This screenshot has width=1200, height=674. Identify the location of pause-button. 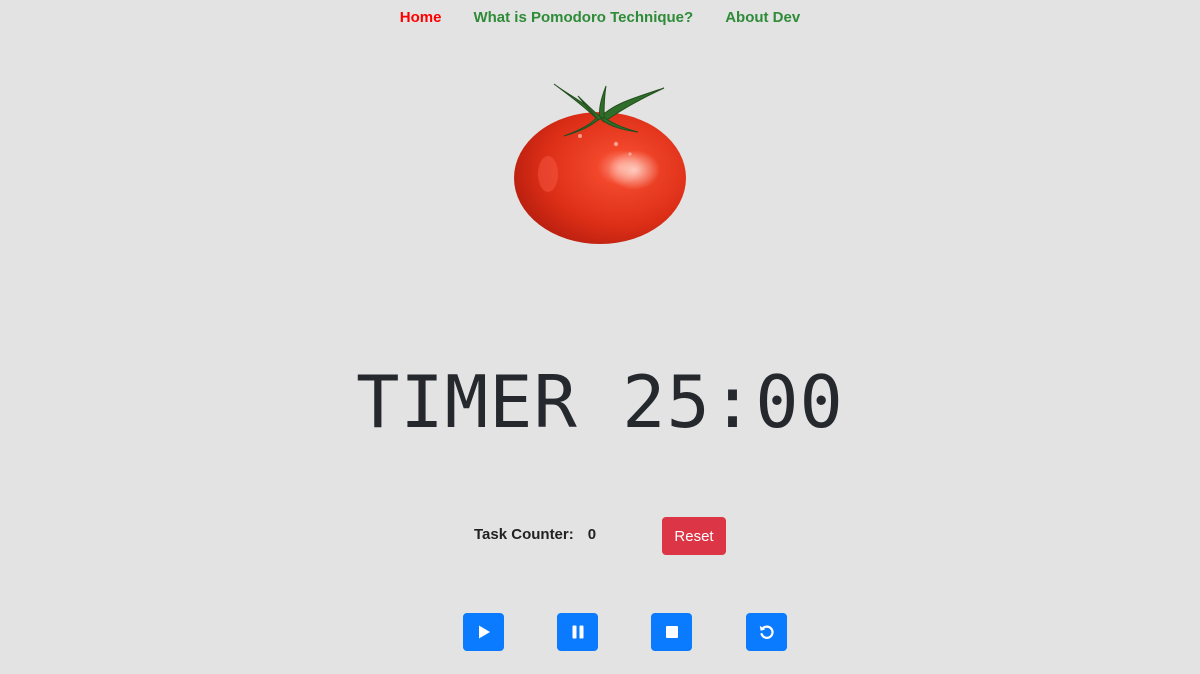
(577, 632).